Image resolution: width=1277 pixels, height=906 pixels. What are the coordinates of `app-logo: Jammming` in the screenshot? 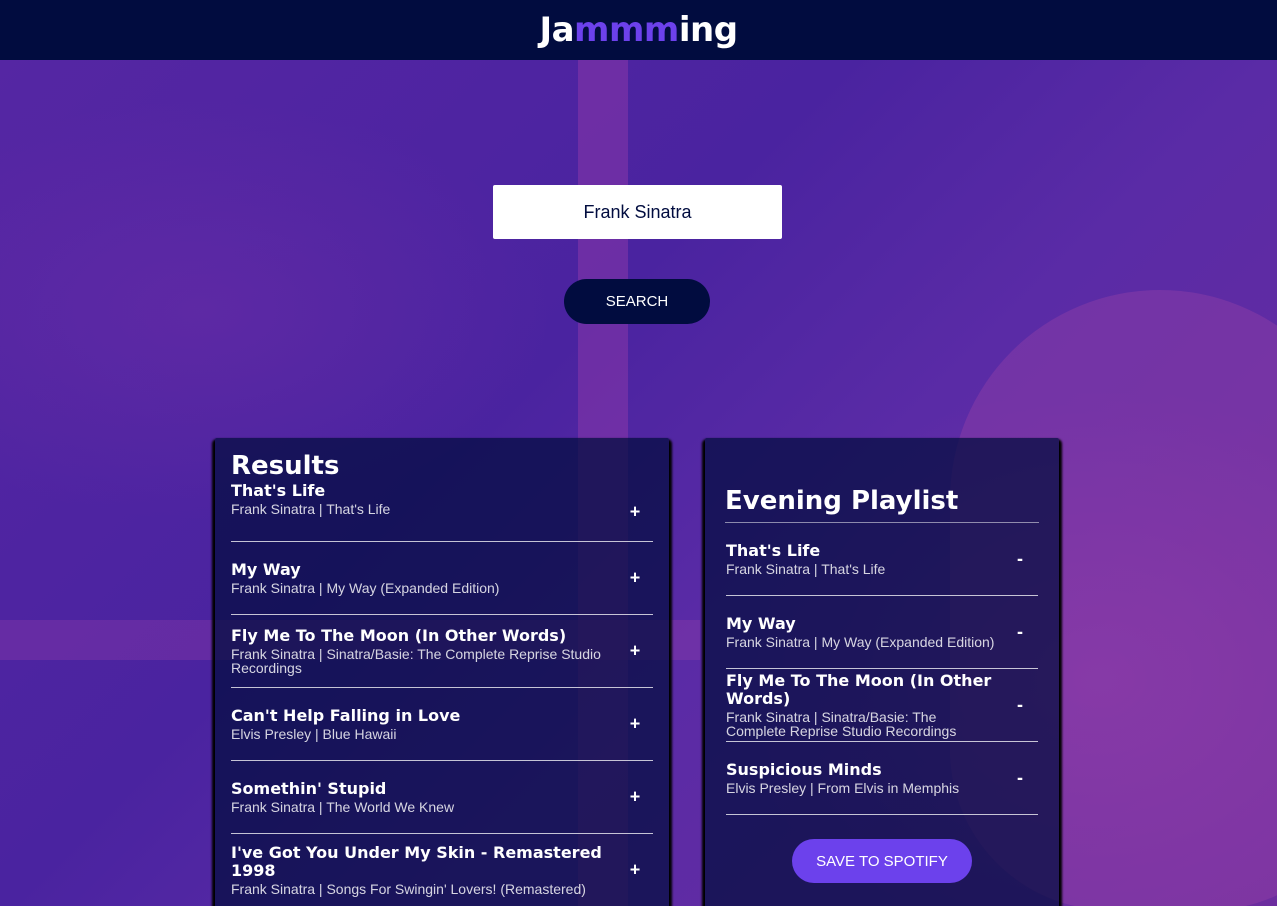 It's located at (638, 30).